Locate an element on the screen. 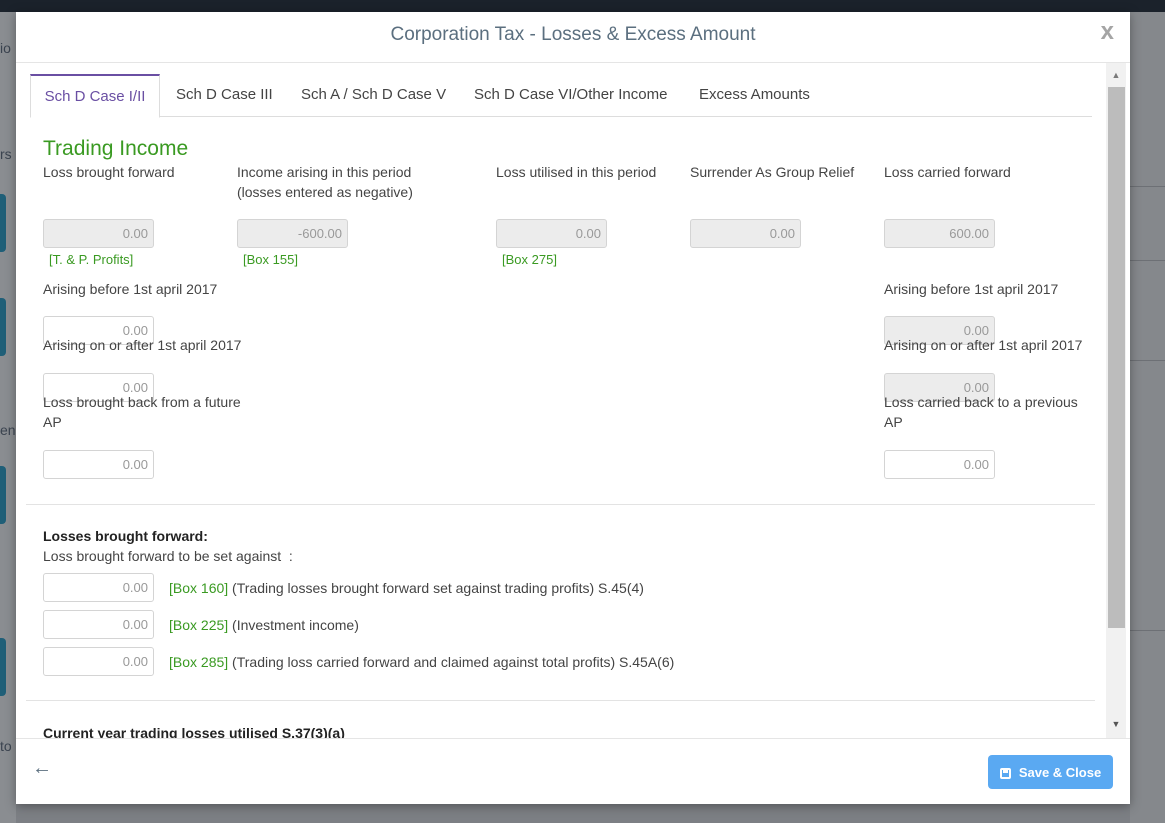 Image resolution: width=1165 pixels, height=823 pixels. loss-carried-back-label-ap: AP is located at coordinates (893, 422).